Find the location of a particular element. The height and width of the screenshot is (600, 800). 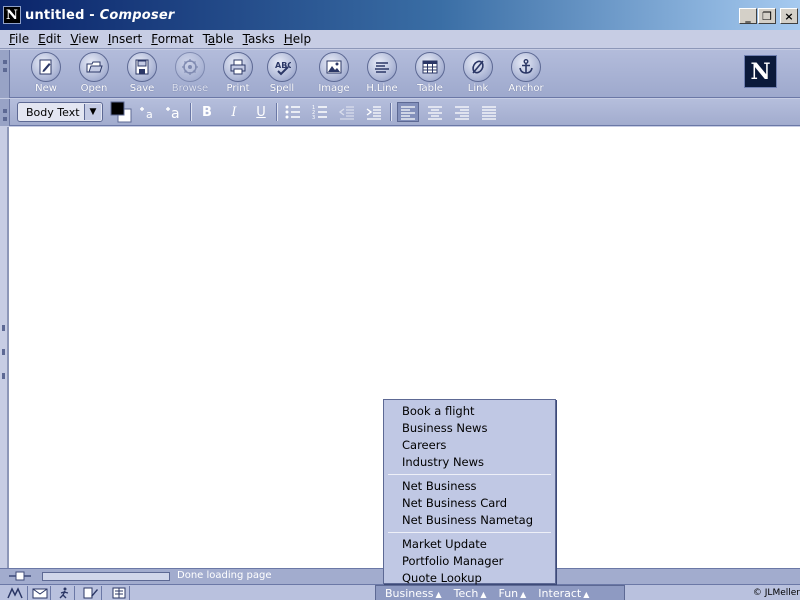

left-gutter is located at coordinates (4, 347).